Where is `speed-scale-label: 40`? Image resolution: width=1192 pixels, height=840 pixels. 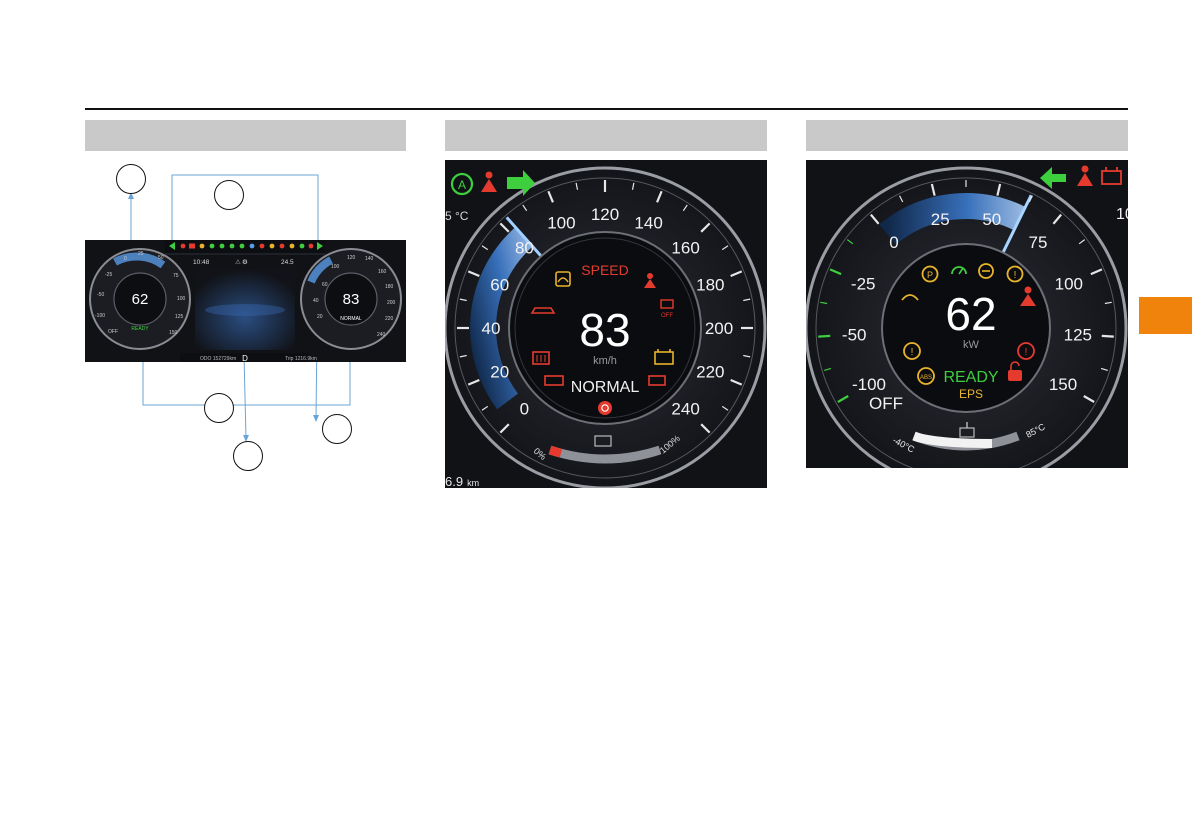 speed-scale-label: 40 is located at coordinates (491, 328).